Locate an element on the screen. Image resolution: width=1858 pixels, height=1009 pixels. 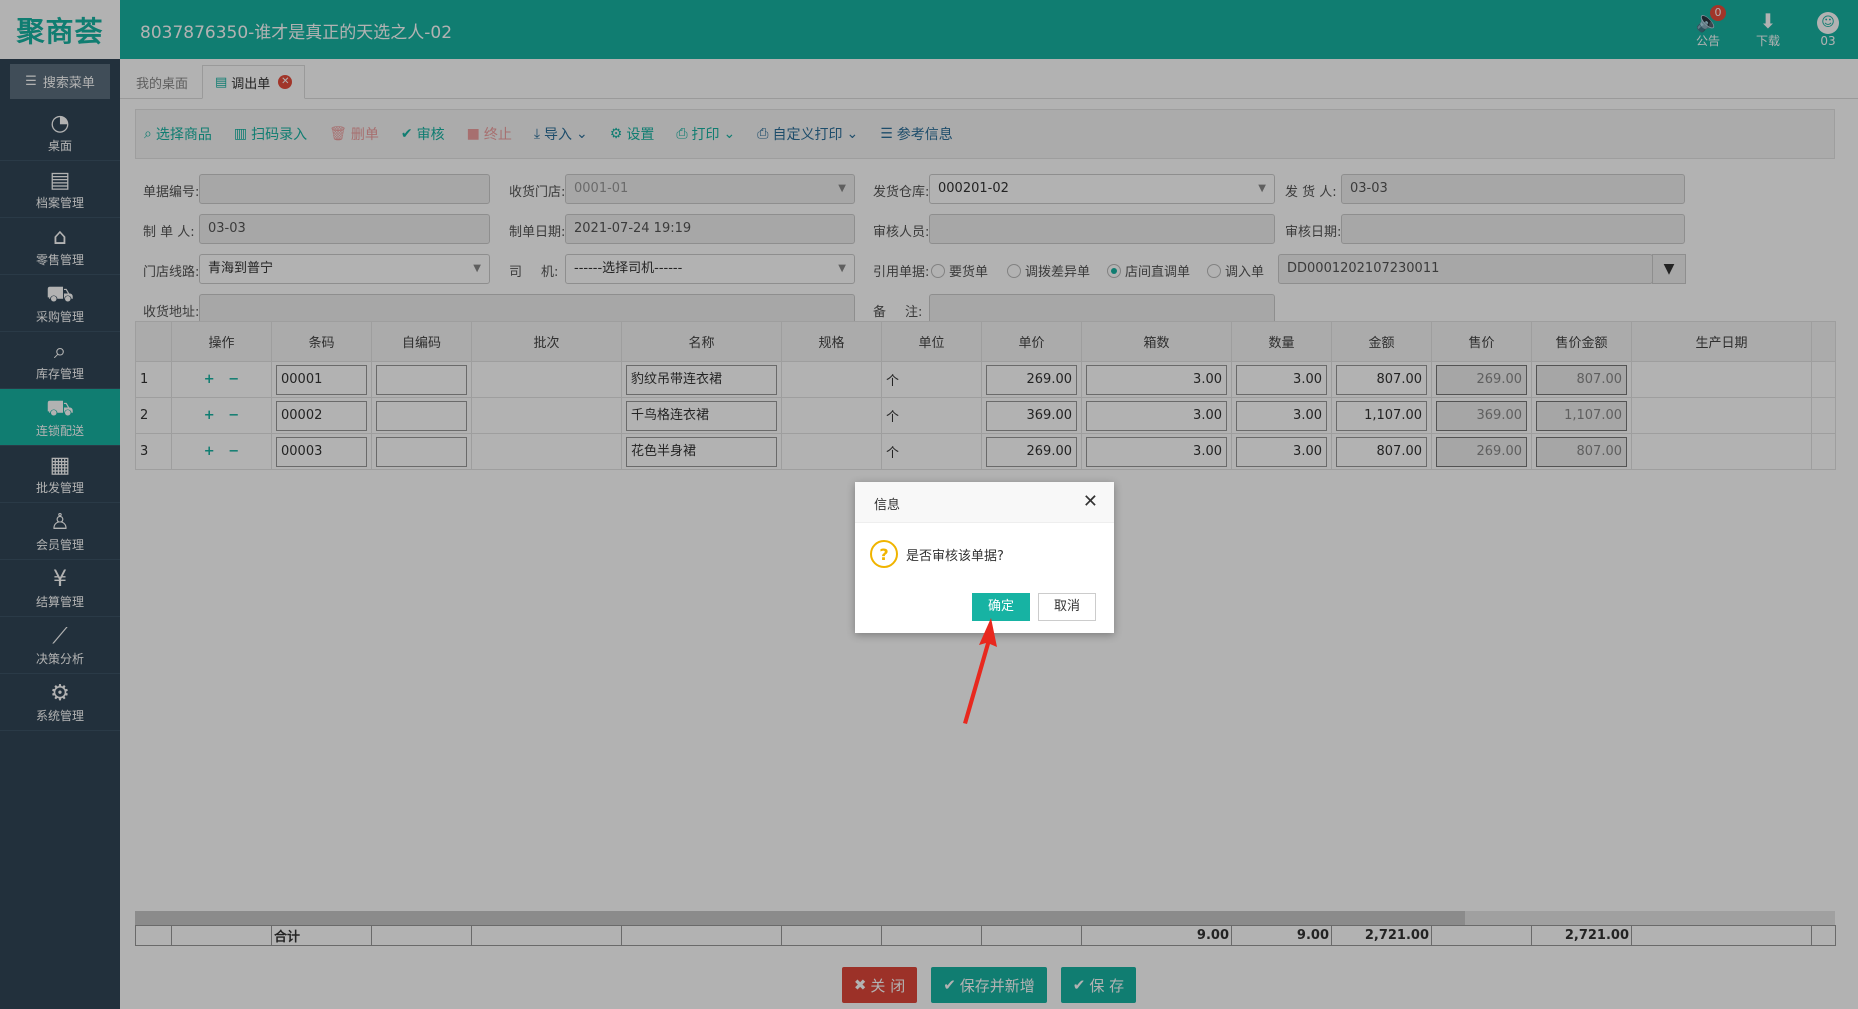
arrow-shape is located at coordinates (980, 671).